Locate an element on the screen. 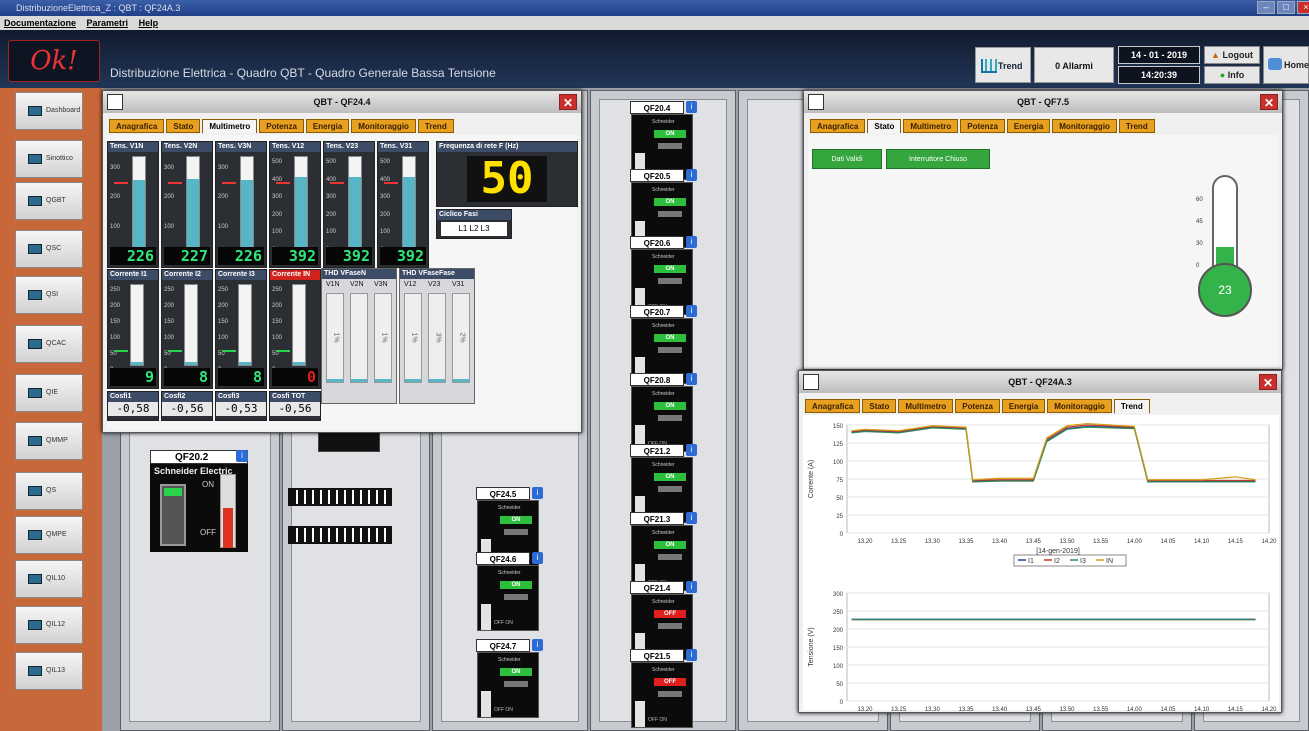  sidebar-item-sinottico: Sinottico is located at coordinates (49, 159).